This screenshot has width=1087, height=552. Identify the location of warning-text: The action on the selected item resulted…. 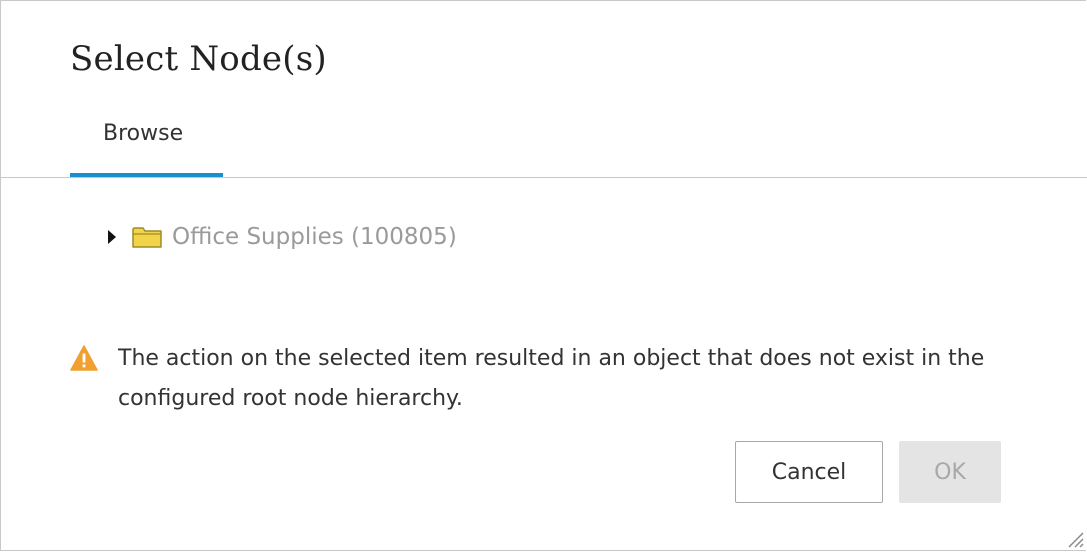
(551, 378).